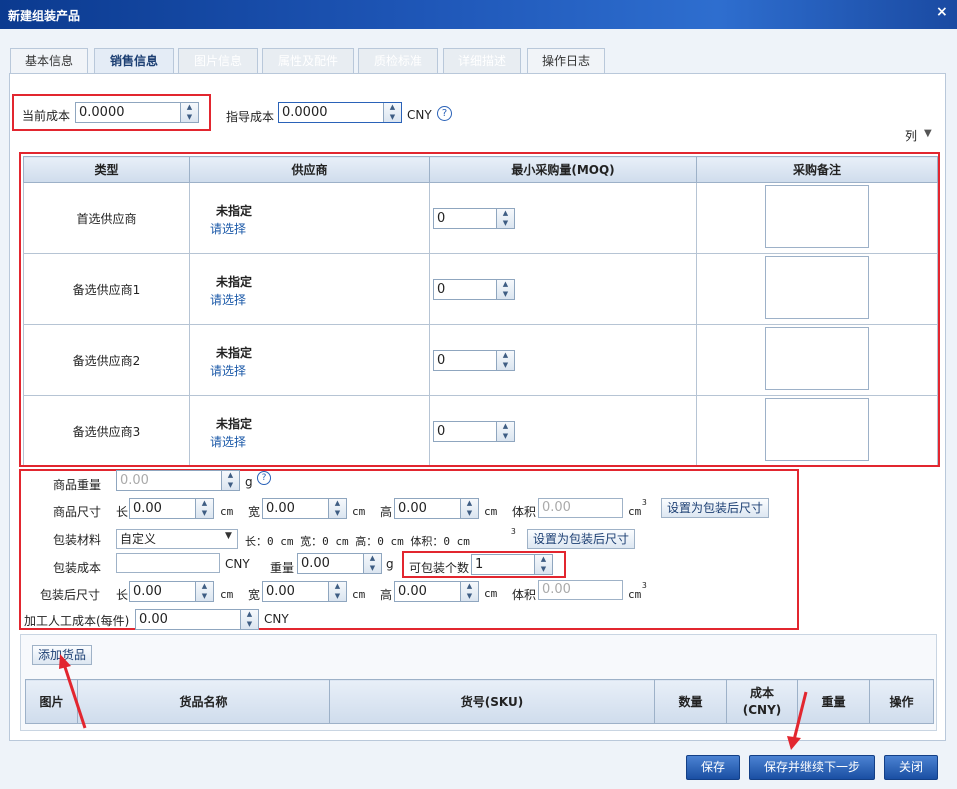  What do you see at coordinates (282, 568) in the screenshot?
I see `pack-weight-label: 重量` at bounding box center [282, 568].